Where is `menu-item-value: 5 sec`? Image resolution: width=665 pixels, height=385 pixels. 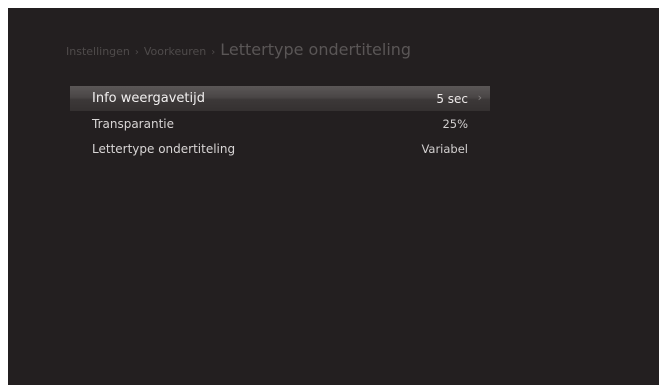
menu-item-value: 5 sec is located at coordinates (452, 98).